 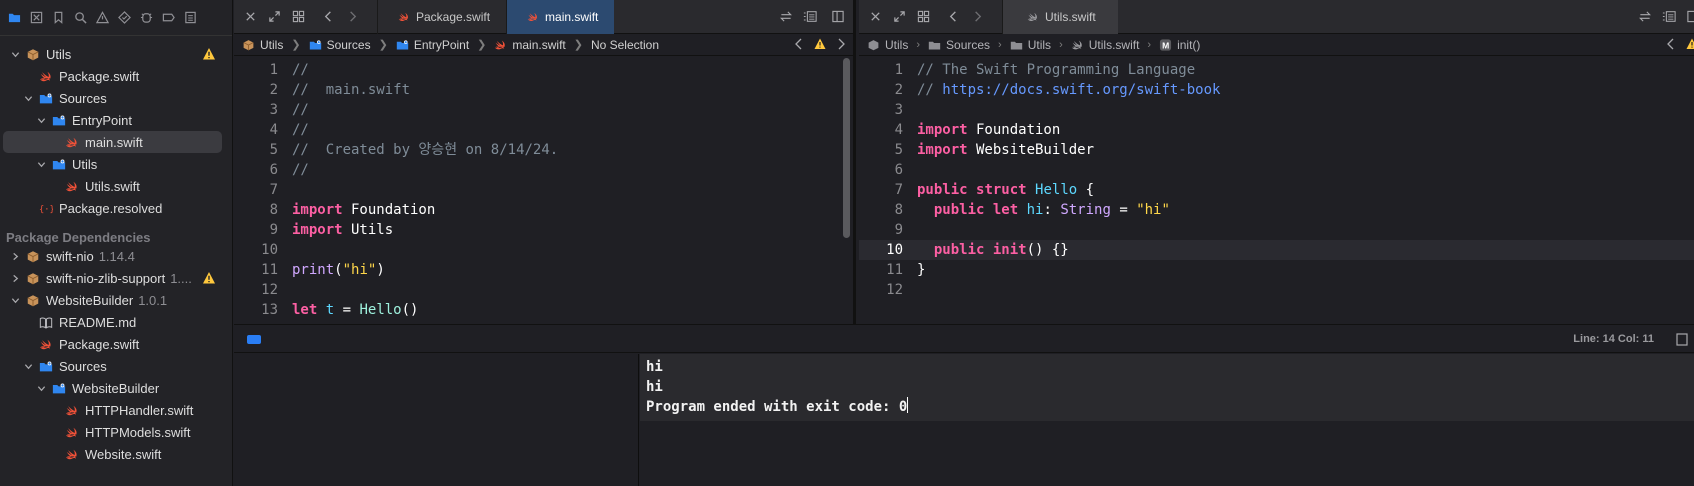 What do you see at coordinates (116, 120) in the screenshot?
I see `tree-item-entrypoint: EntryPoint` at bounding box center [116, 120].